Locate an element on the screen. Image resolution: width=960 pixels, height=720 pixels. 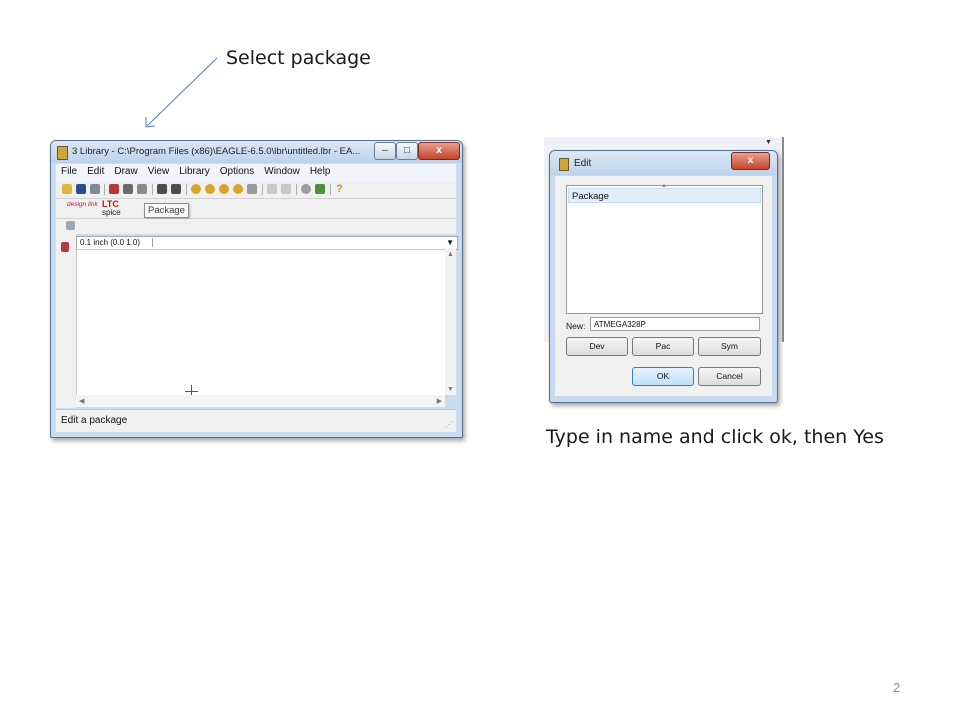
cam-icon is located at coordinates (114, 189).